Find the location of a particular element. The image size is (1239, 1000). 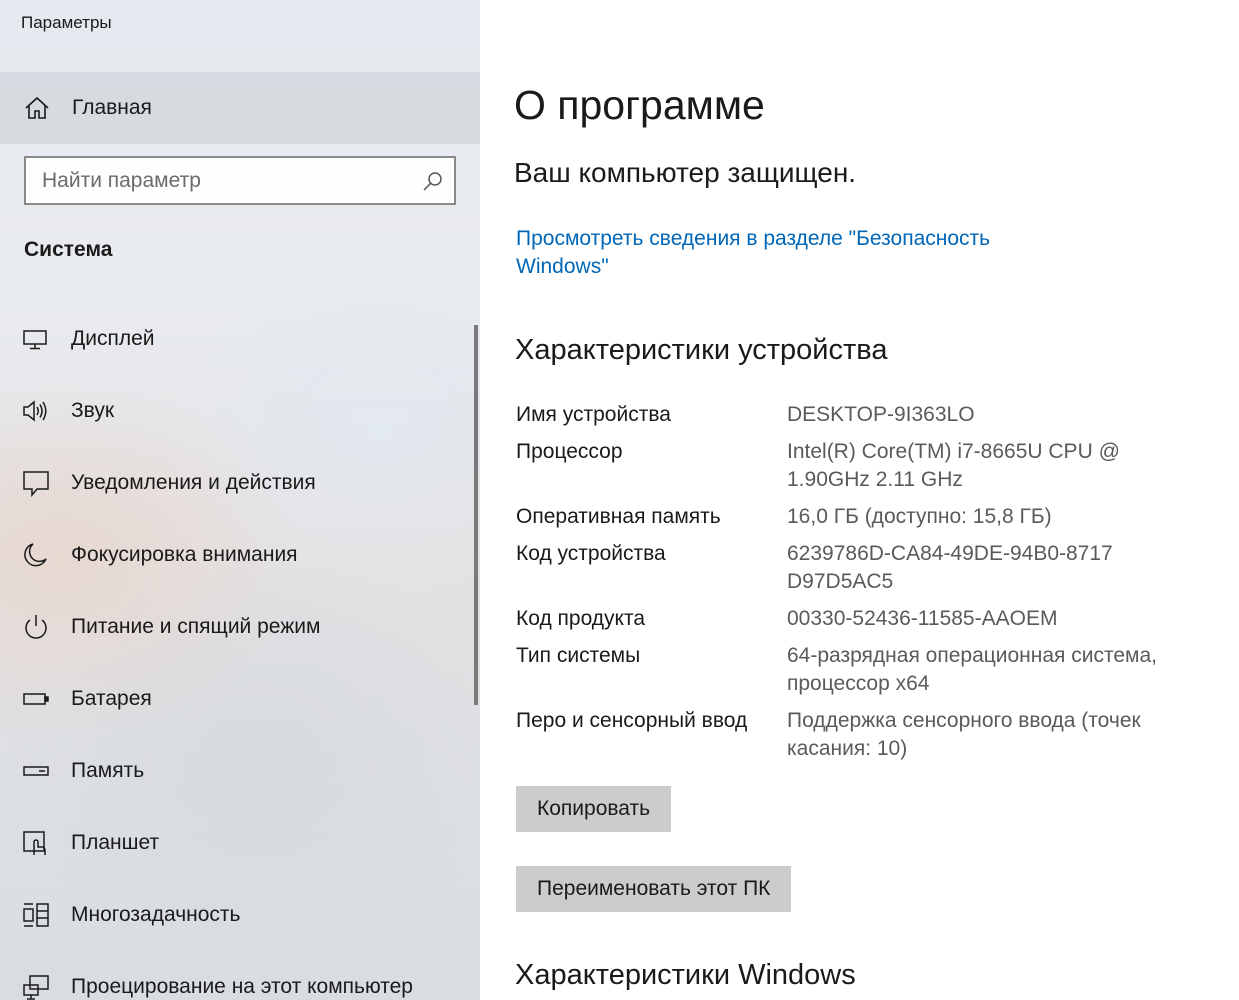

sidebar-item-display: Дисплей is located at coordinates (235, 339).